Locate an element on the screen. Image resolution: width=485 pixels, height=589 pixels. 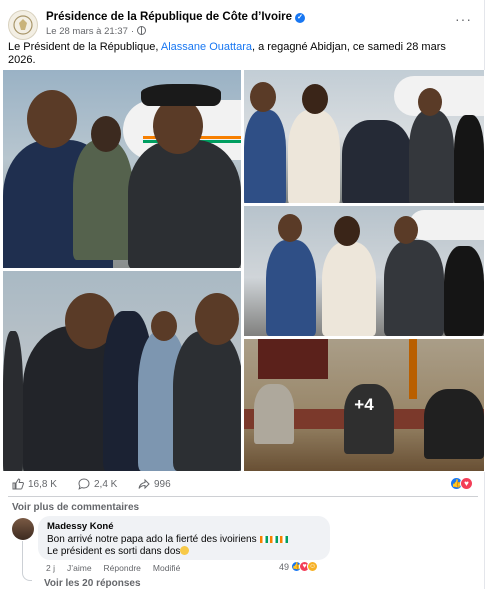
commenter-avatar is located at coordinates (23, 529).